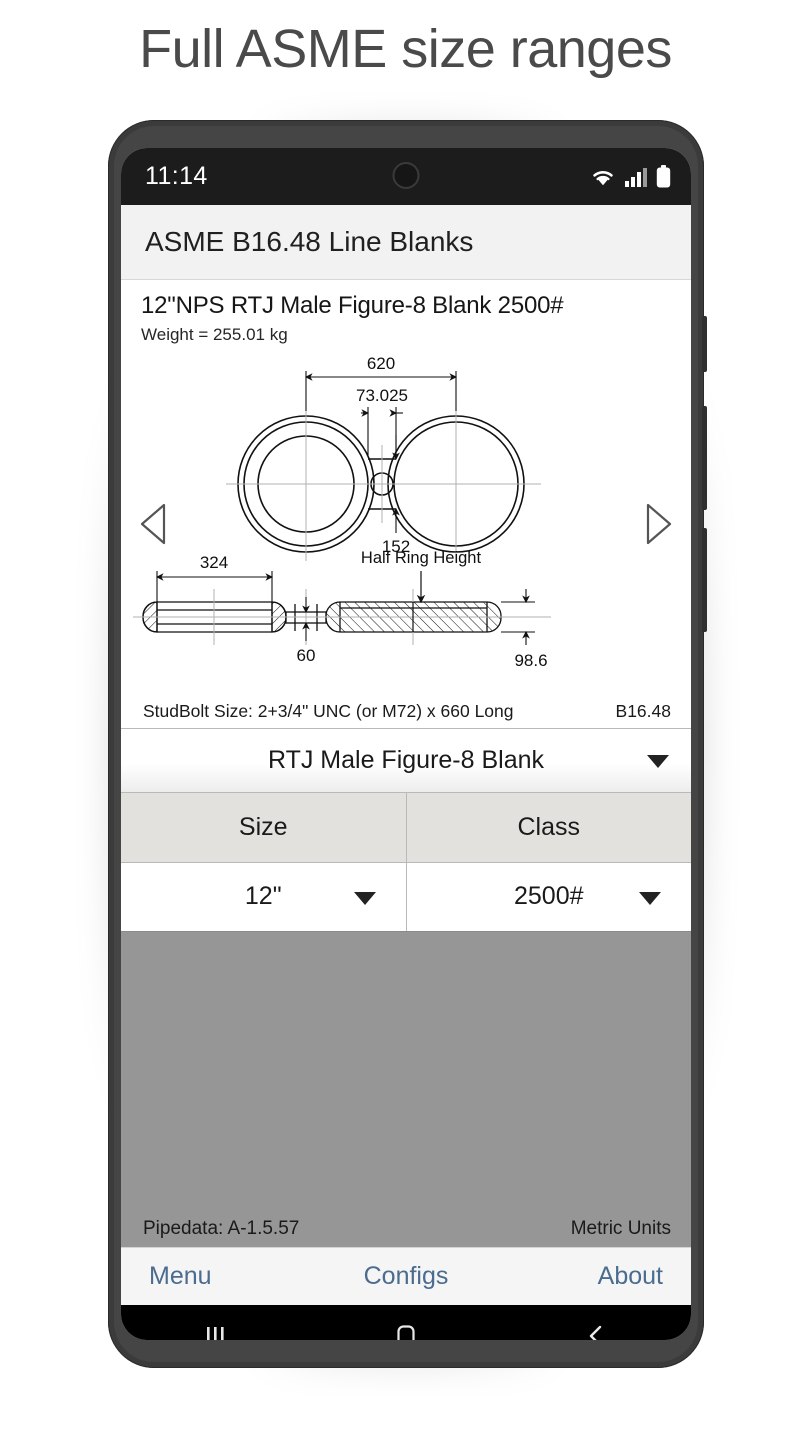 Image resolution: width=811 pixels, height=1440 pixels. I want to click on half-ring-height-label: Half Ring Height, so click(421, 558).